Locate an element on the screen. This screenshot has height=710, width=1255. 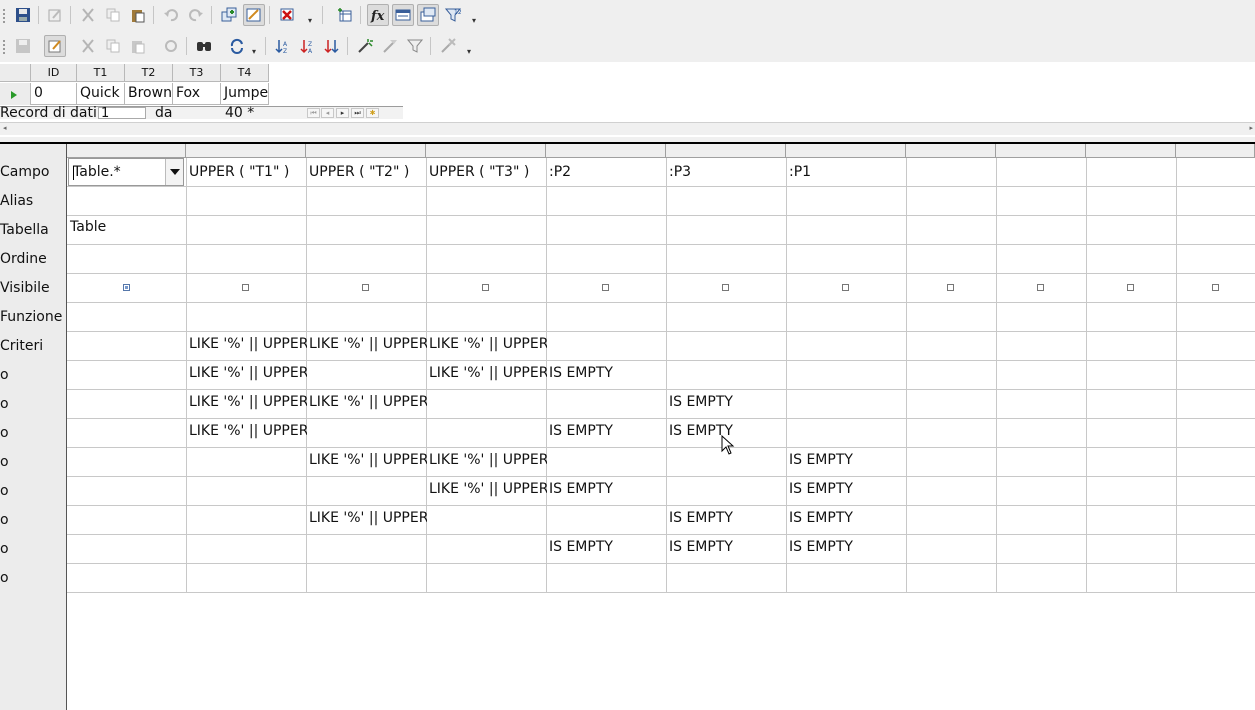
edit-data-icon is located at coordinates (55, 46).